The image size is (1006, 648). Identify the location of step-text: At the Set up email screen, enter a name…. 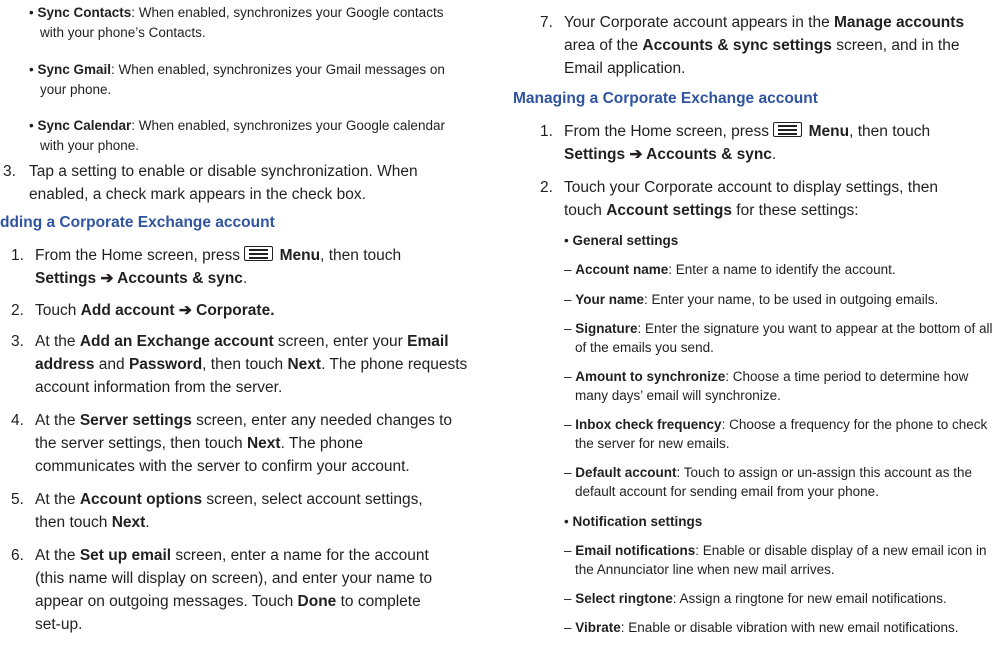
(232, 555).